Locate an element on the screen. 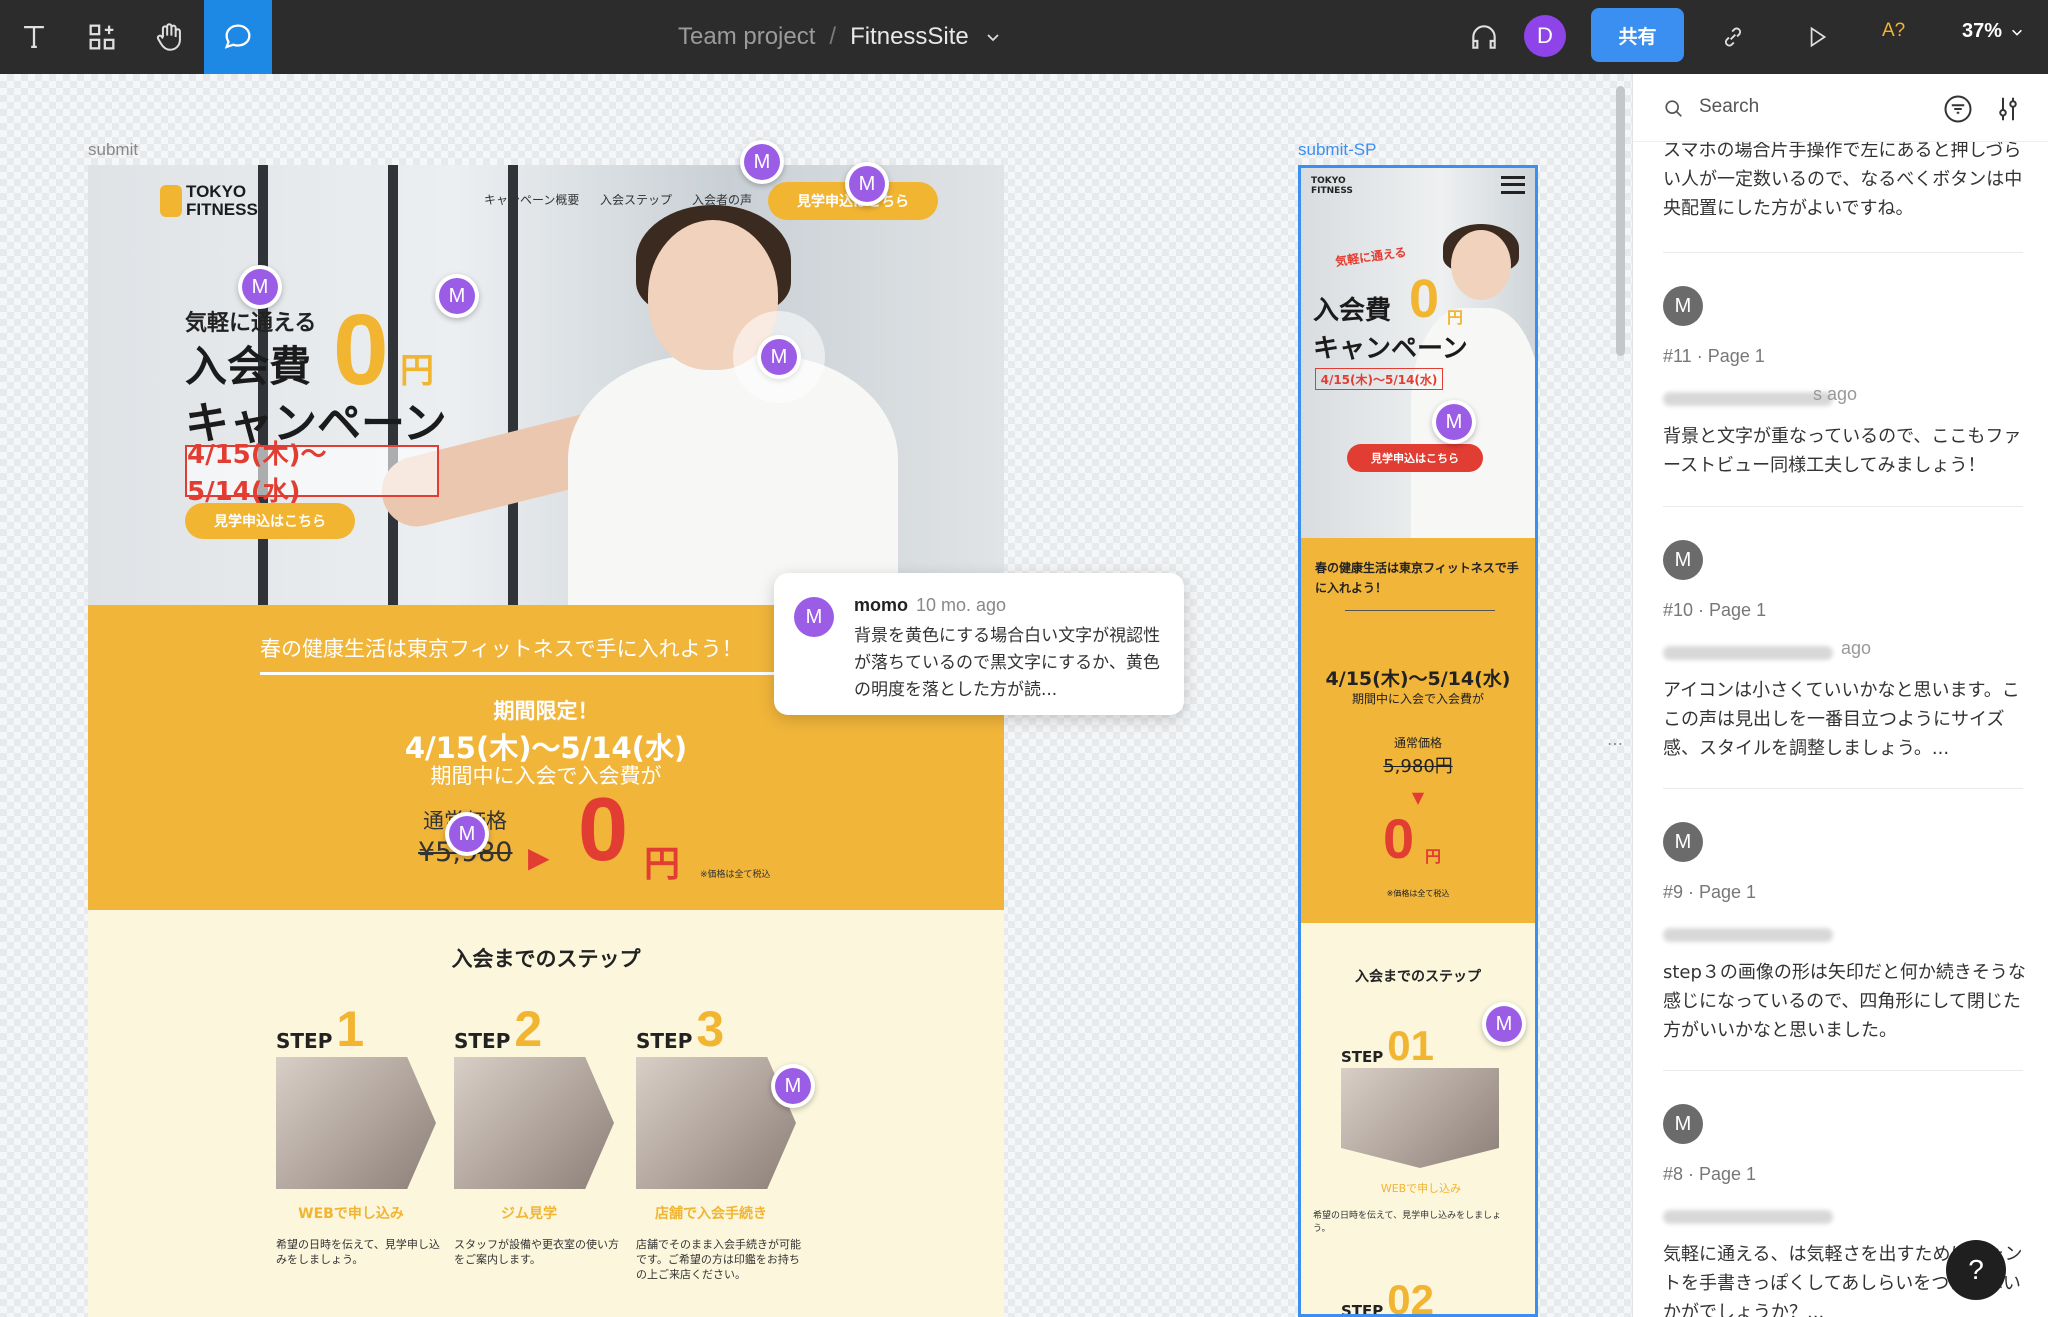 This screenshot has height=1317, width=2048. nav-steps: 入会ステップ is located at coordinates (636, 199).